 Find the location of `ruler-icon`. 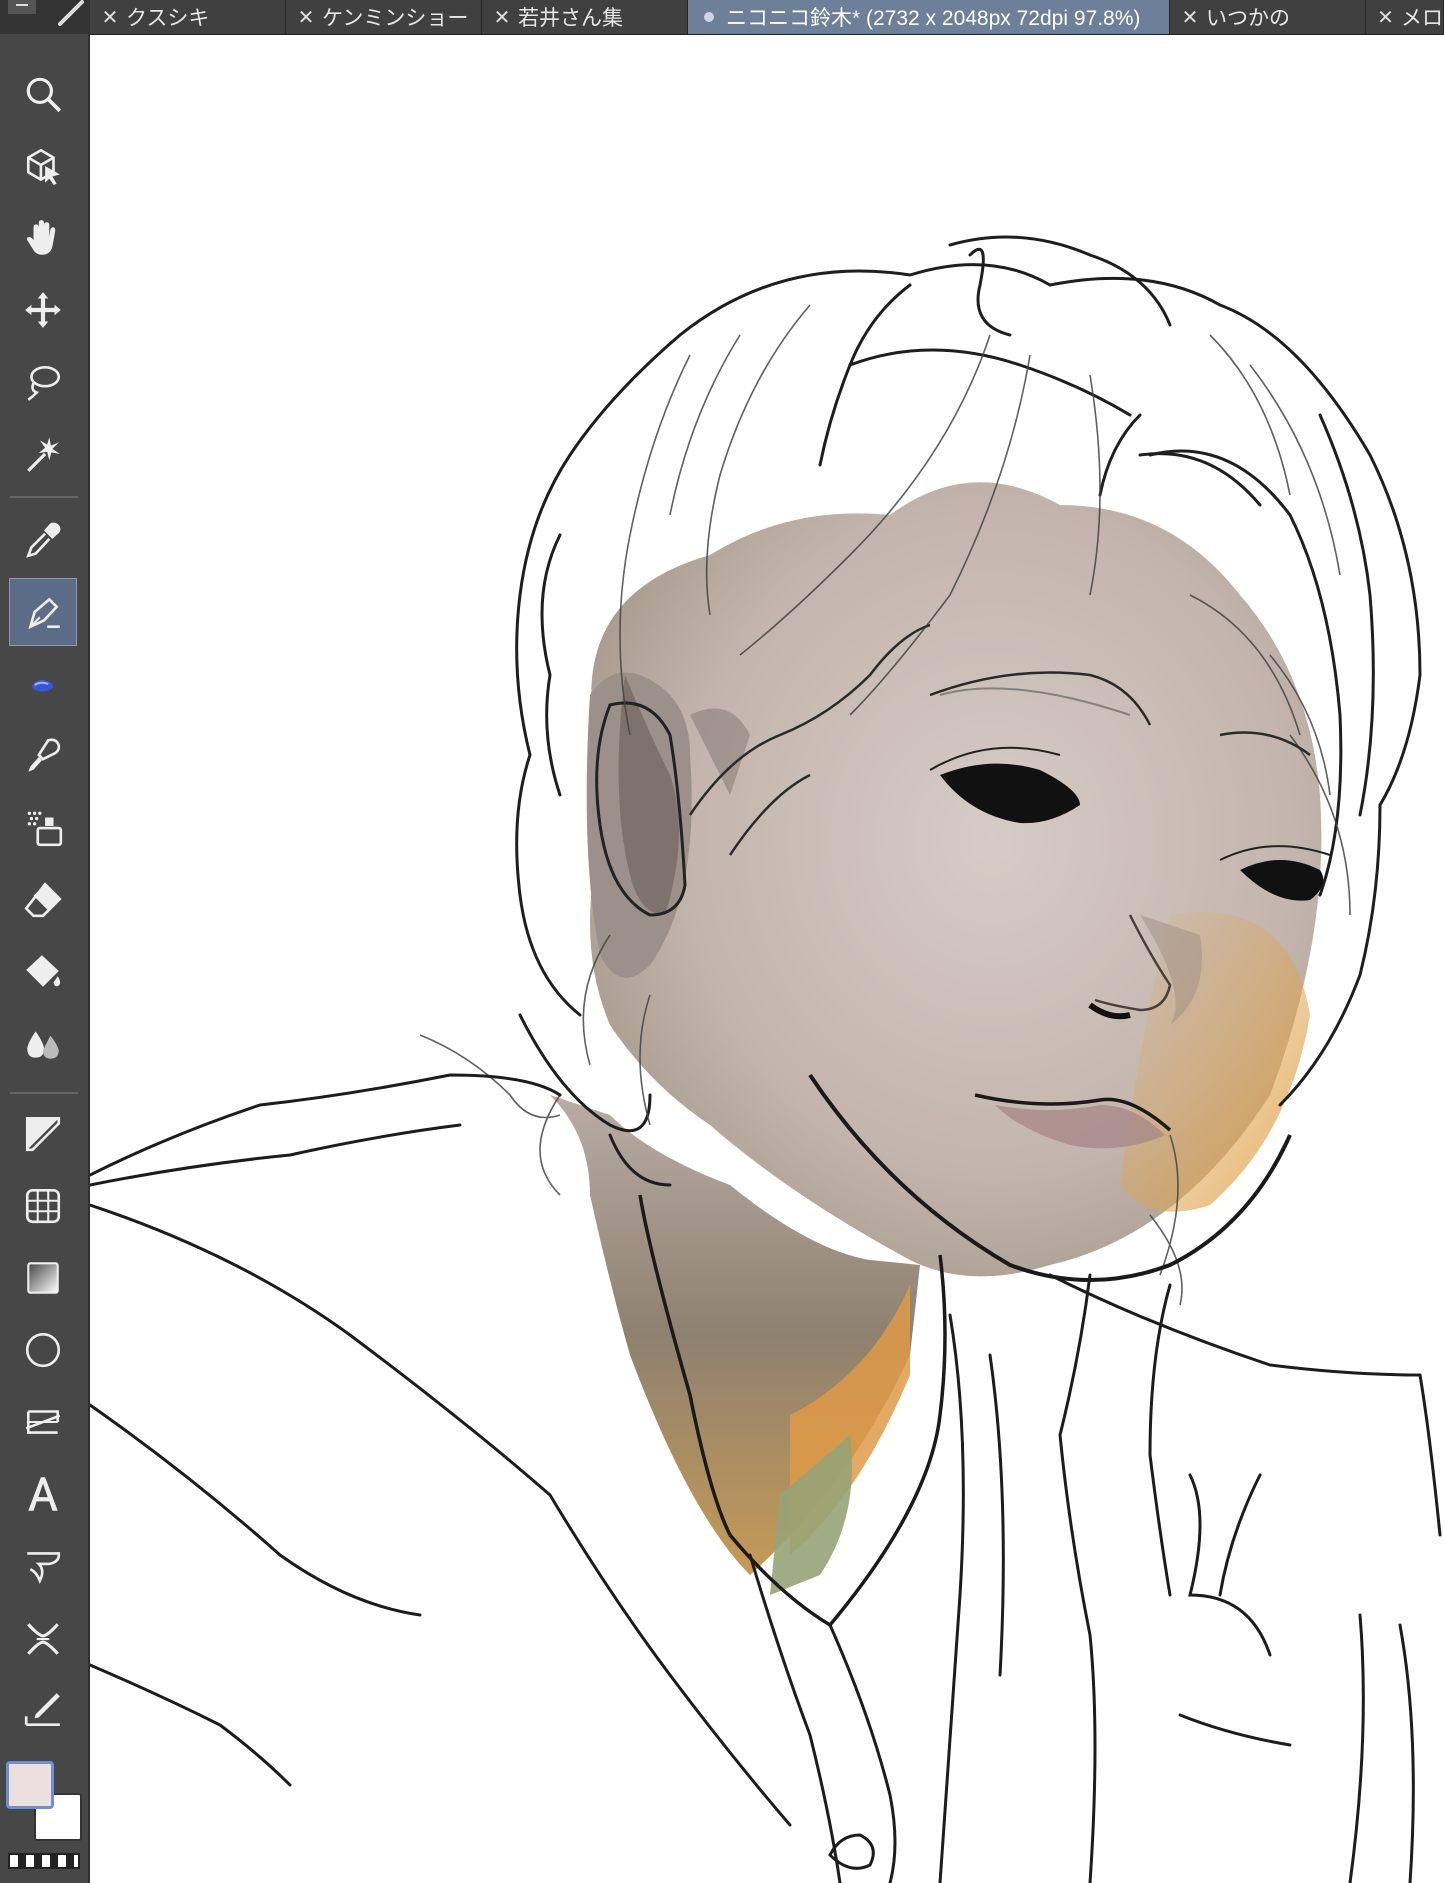

ruler-icon is located at coordinates (43, 1206).